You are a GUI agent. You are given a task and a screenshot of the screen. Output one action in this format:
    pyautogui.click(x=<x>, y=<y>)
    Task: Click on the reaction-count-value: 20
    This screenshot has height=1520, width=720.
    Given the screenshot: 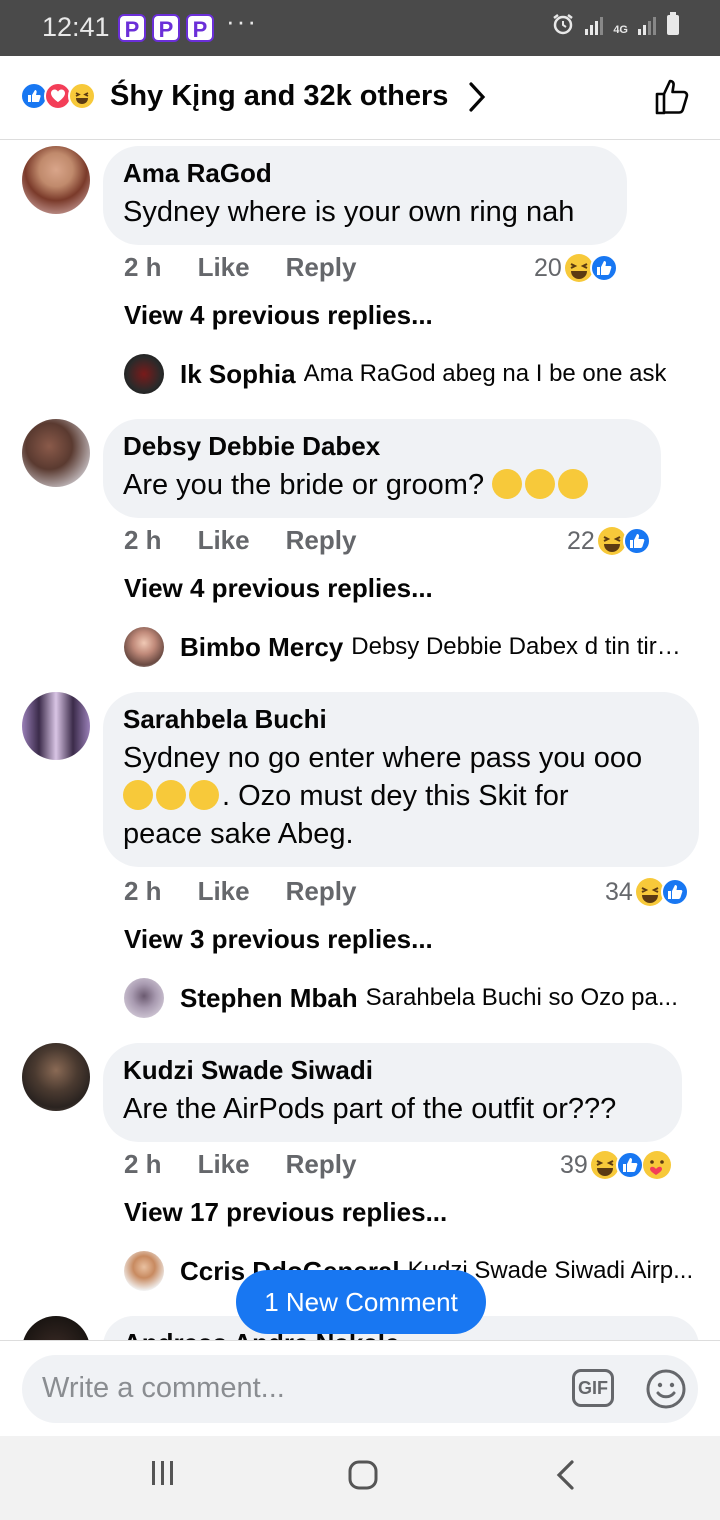 What is the action you would take?
    pyautogui.click(x=548, y=267)
    